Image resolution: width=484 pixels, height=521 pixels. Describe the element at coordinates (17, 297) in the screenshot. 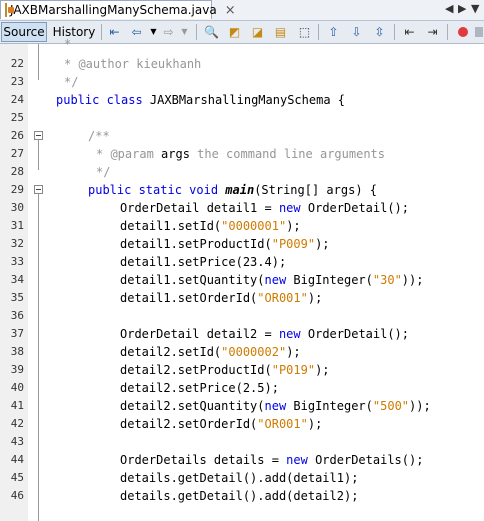

I see `line-number: 35` at that location.